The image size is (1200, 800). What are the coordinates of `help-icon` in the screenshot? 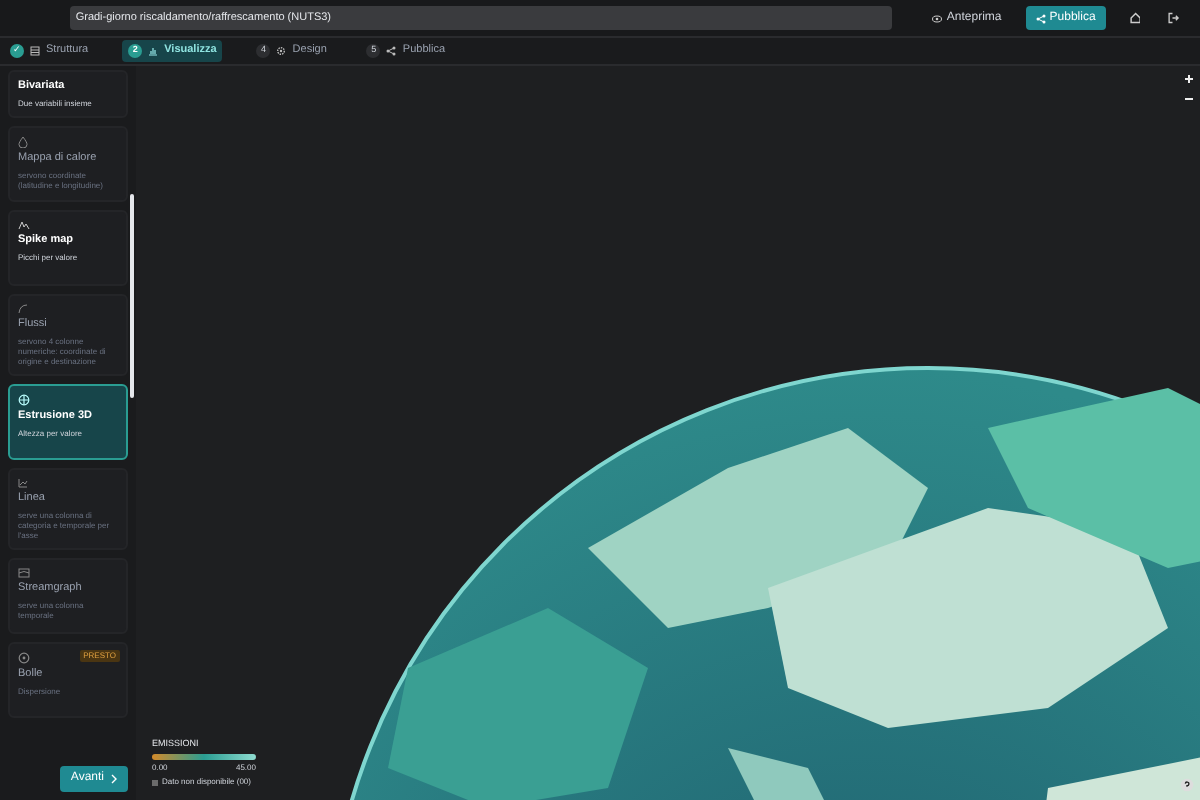 It's located at (1187, 785).